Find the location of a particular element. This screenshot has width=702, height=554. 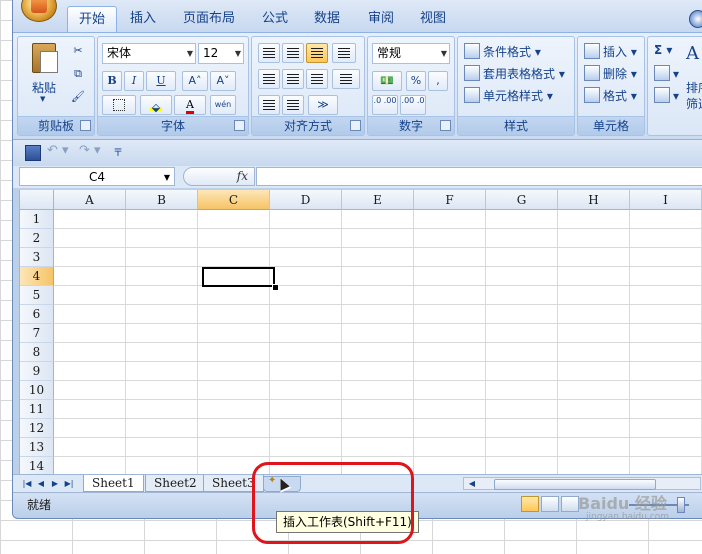

merge-center-button is located at coordinates (346, 79).